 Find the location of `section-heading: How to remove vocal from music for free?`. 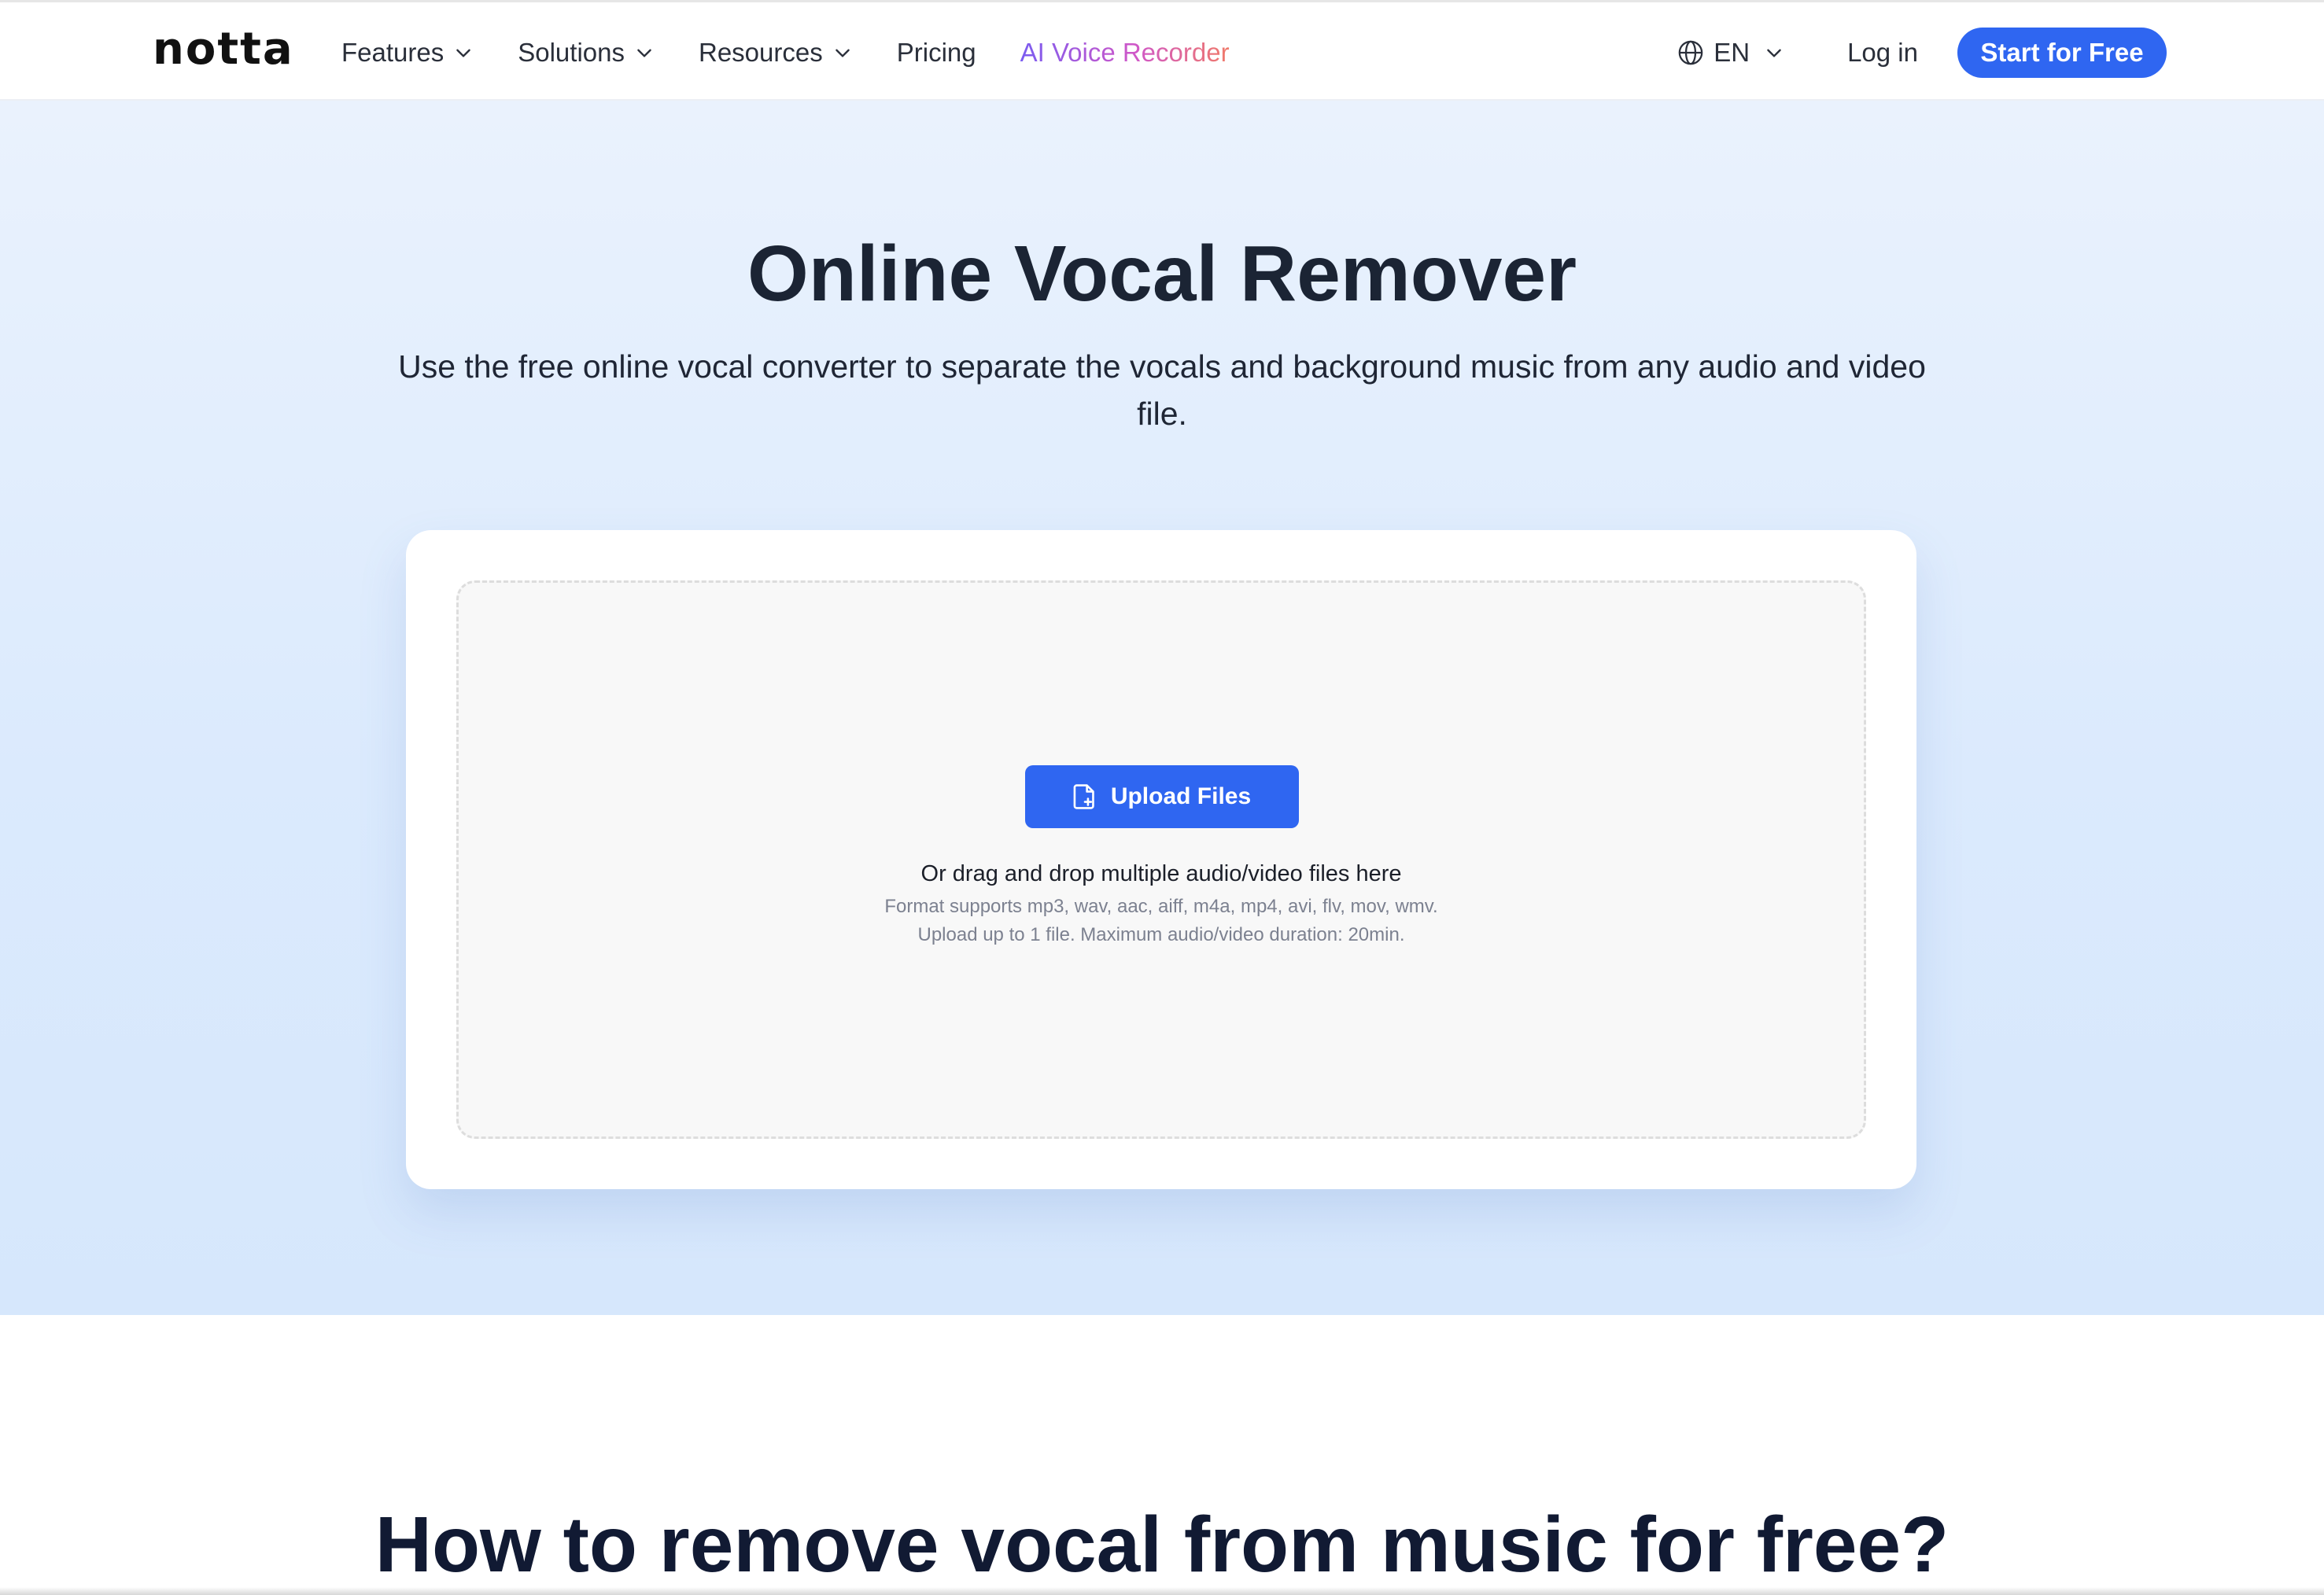

section-heading: How to remove vocal from music for free? is located at coordinates (1162, 1545).